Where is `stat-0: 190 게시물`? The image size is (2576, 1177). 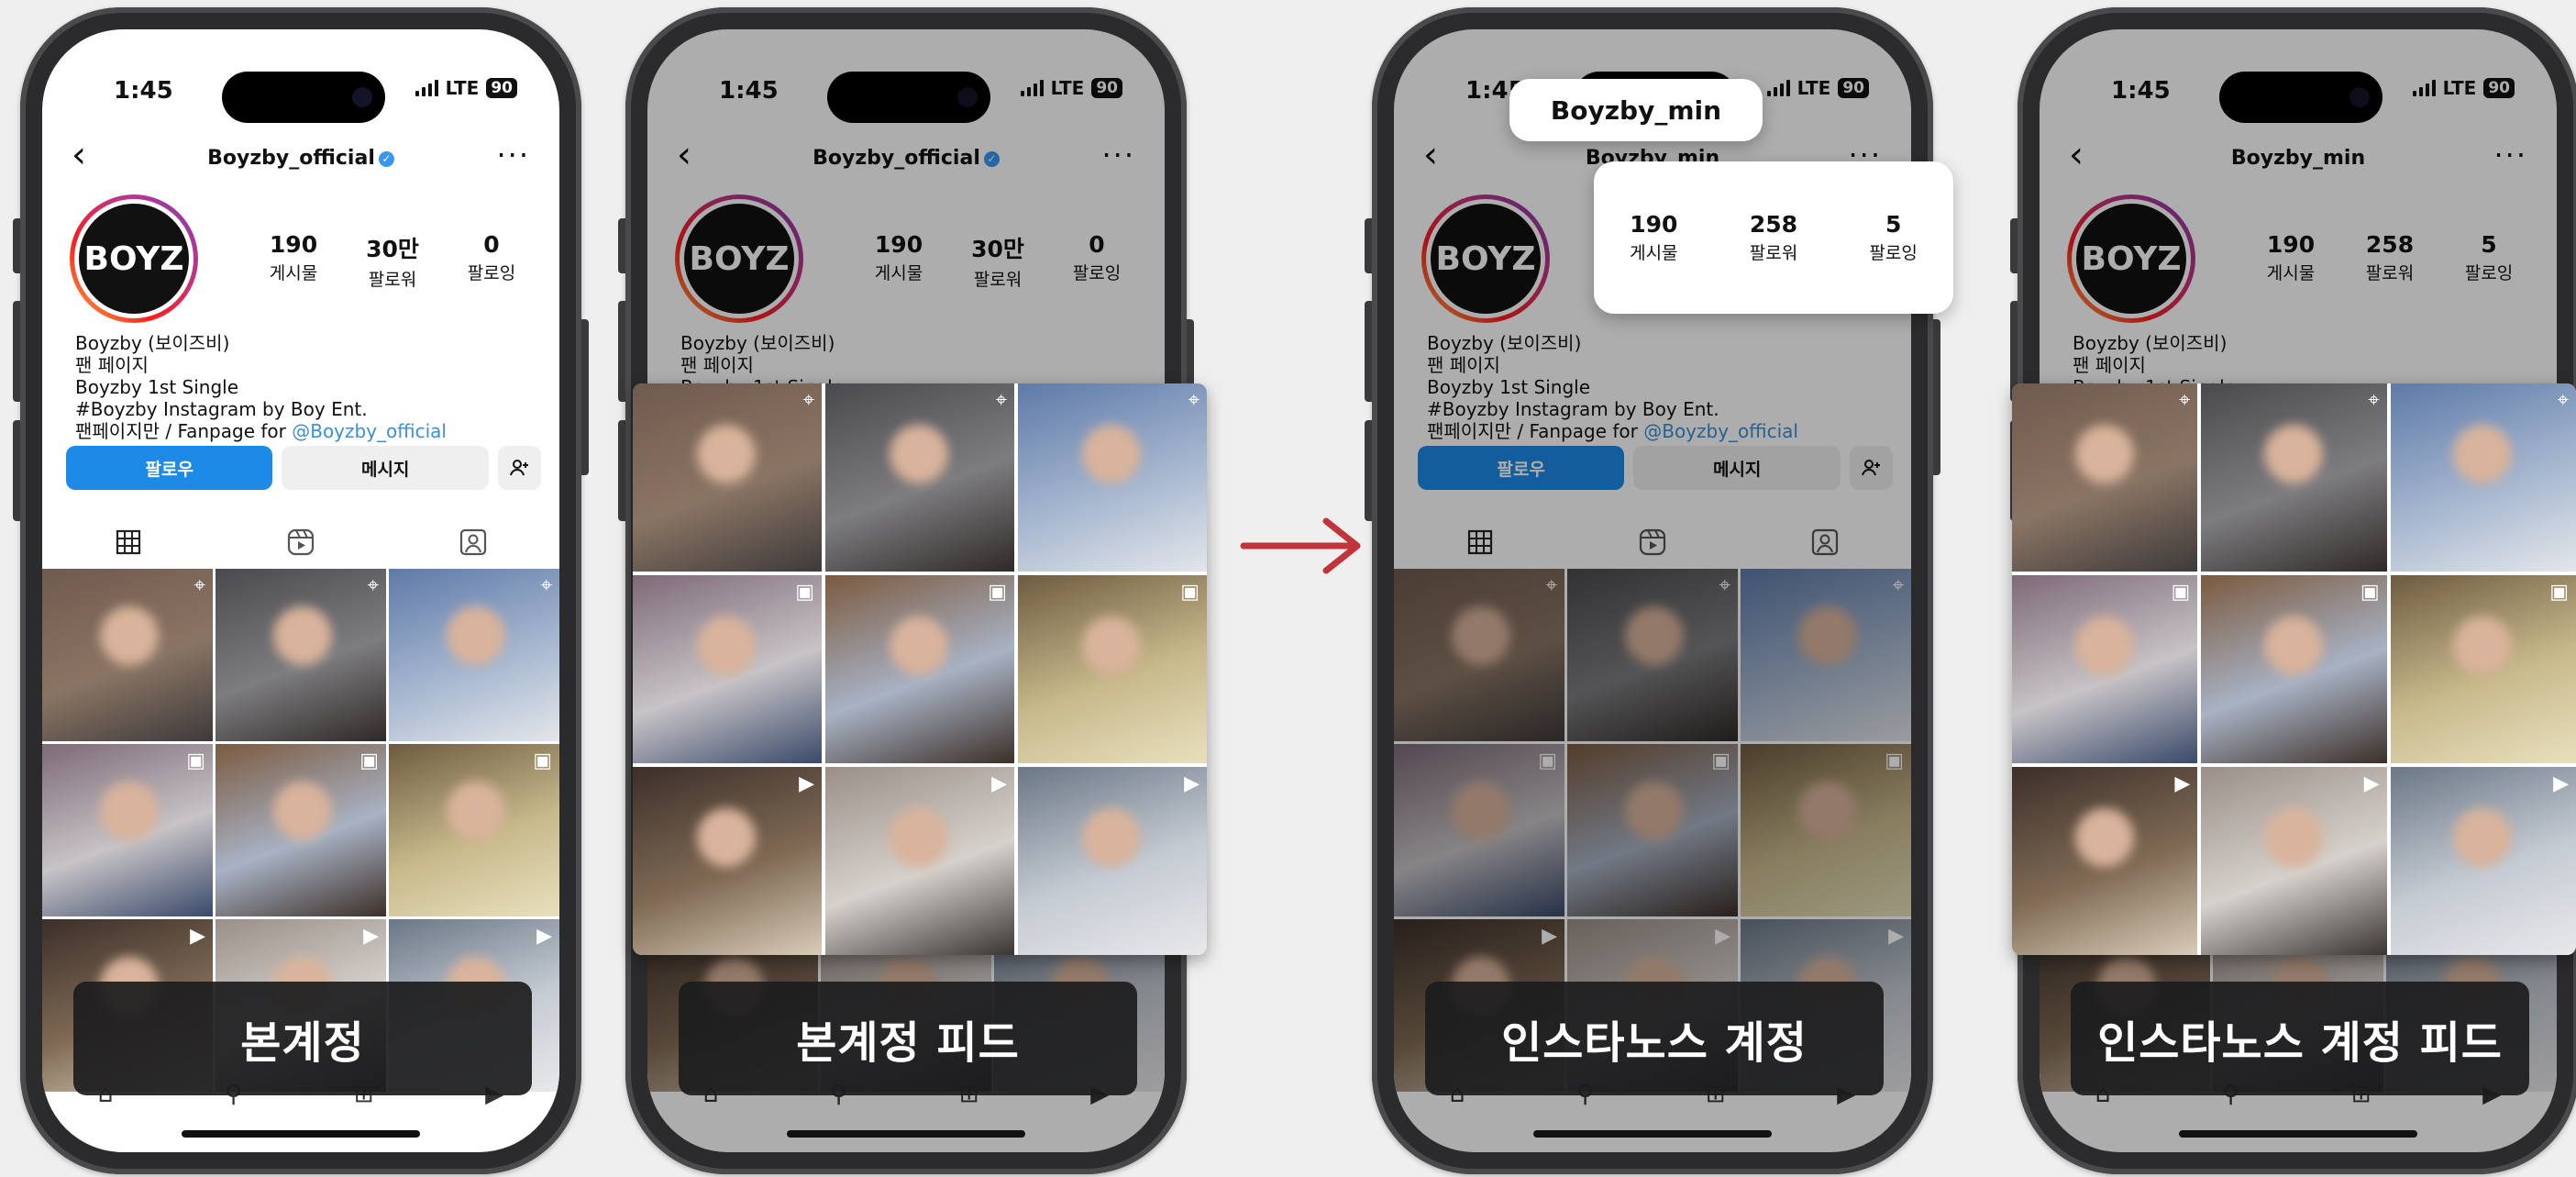 stat-0: 190 게시물 is located at coordinates (293, 261).